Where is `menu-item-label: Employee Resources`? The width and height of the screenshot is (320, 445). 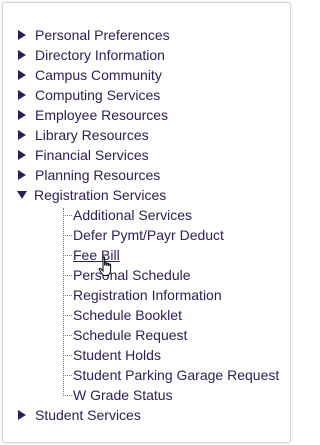
menu-item-label: Employee Resources is located at coordinates (101, 115).